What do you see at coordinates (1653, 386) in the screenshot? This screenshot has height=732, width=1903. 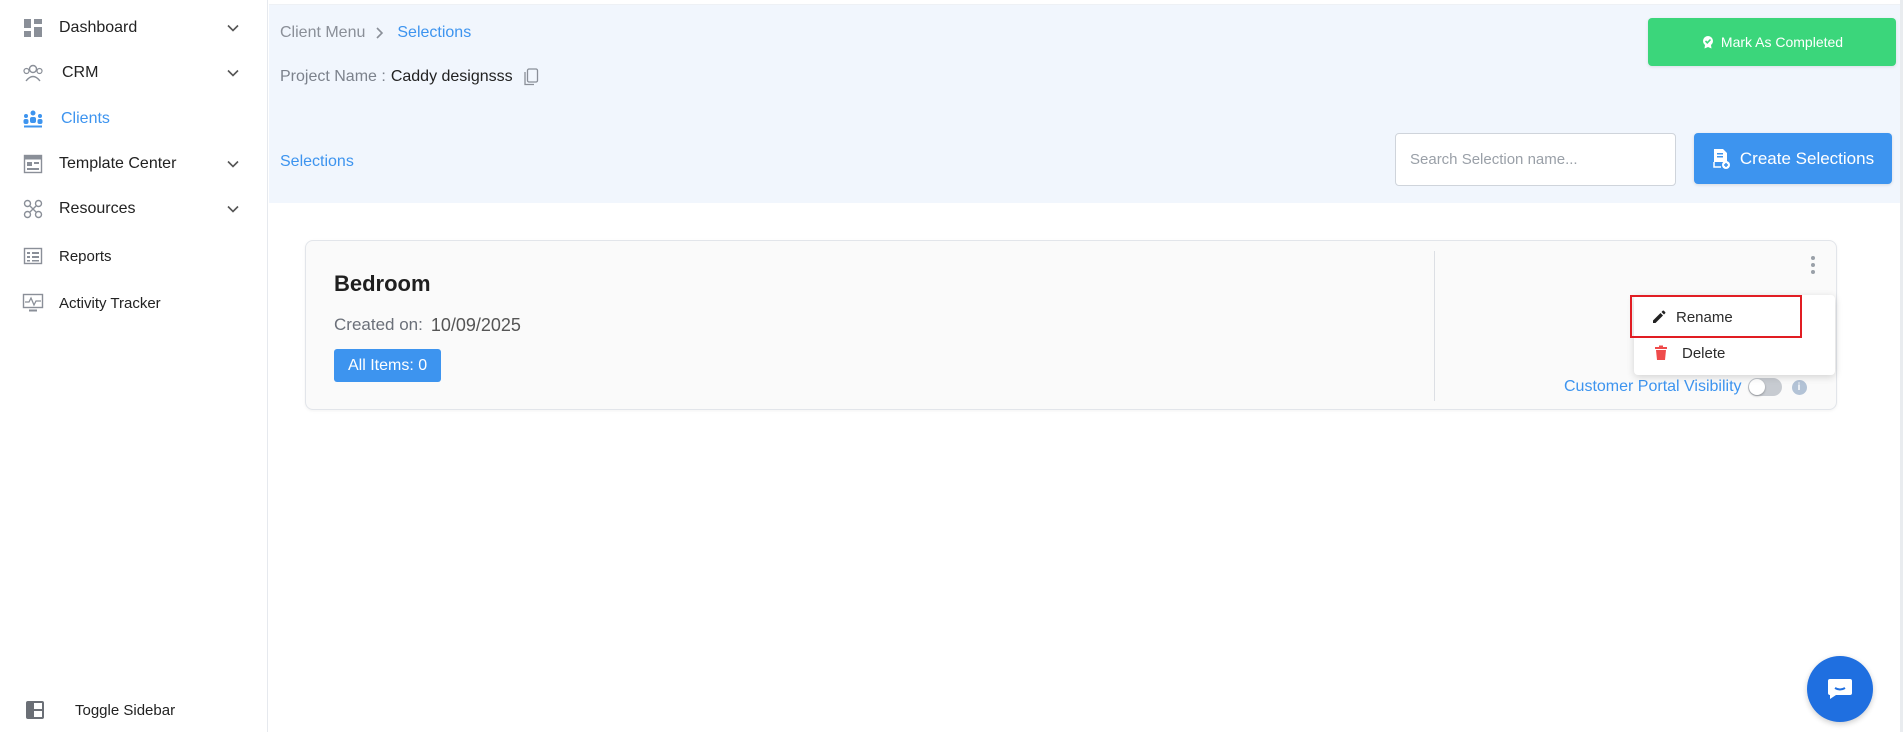 I see `portal-visibility-label: Customer Portal Visibility` at bounding box center [1653, 386].